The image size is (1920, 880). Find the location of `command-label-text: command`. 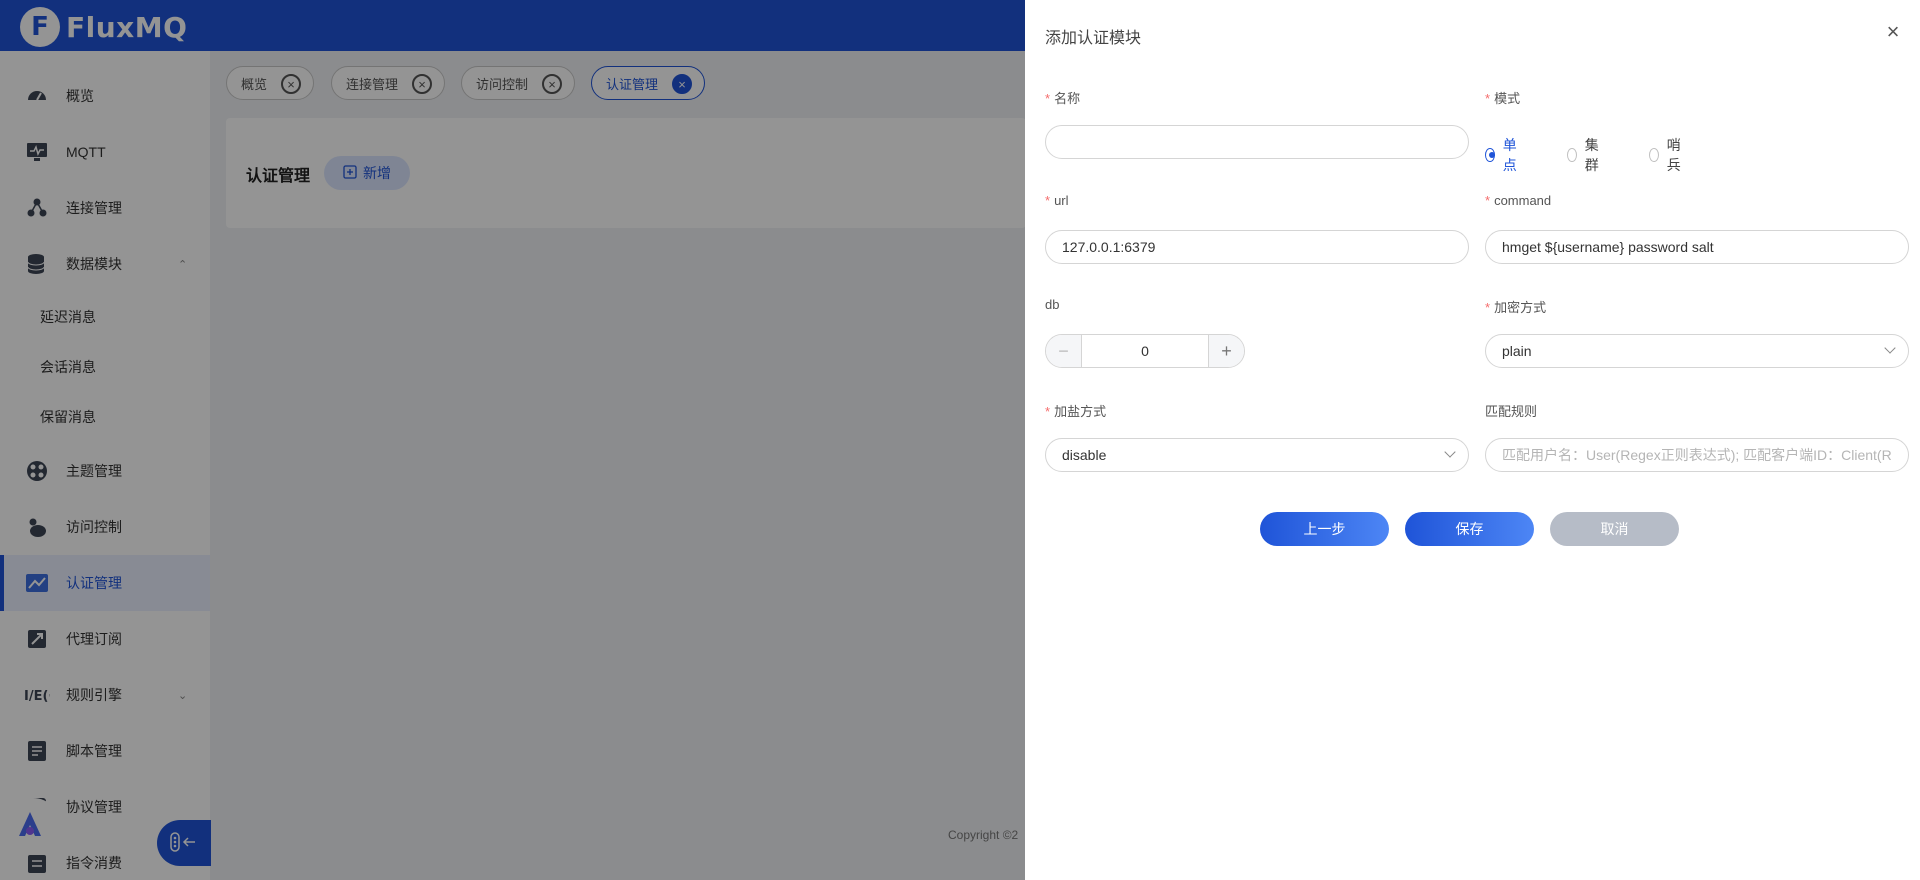

command-label-text: command is located at coordinates (1523, 200).